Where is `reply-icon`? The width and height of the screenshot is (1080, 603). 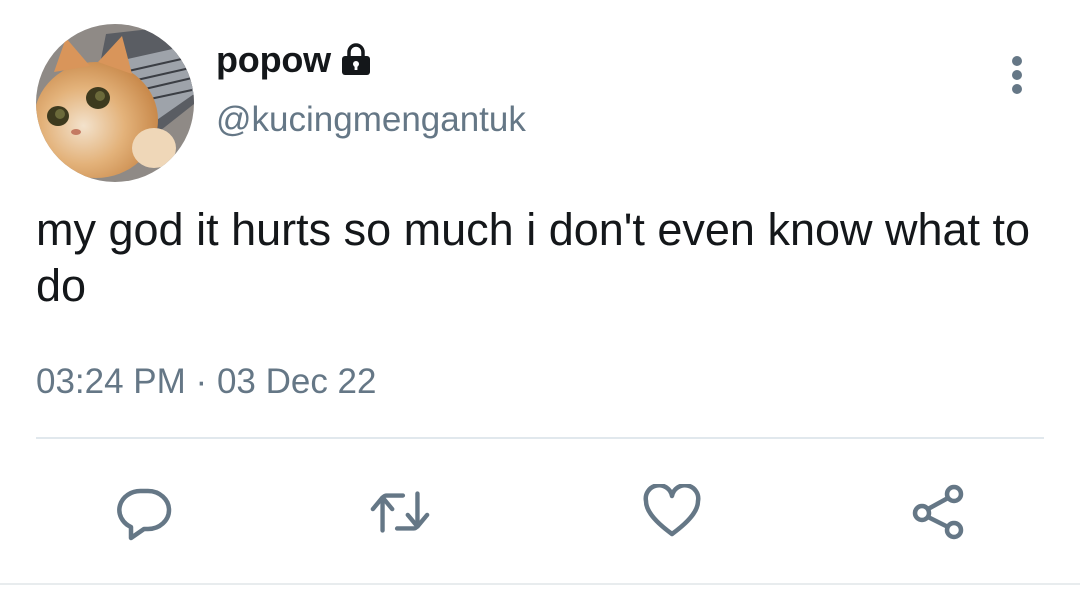
reply-icon is located at coordinates (144, 514).